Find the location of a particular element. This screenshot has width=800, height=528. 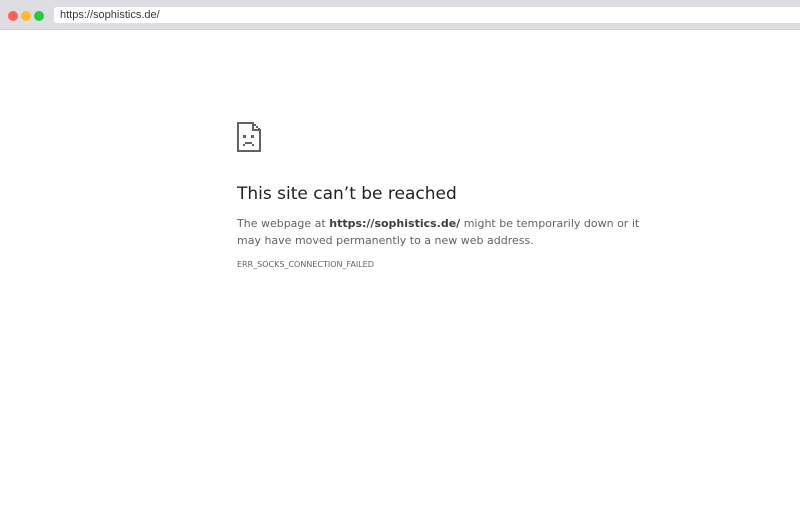

description-url: https://sophistics.de/ is located at coordinates (395, 223).